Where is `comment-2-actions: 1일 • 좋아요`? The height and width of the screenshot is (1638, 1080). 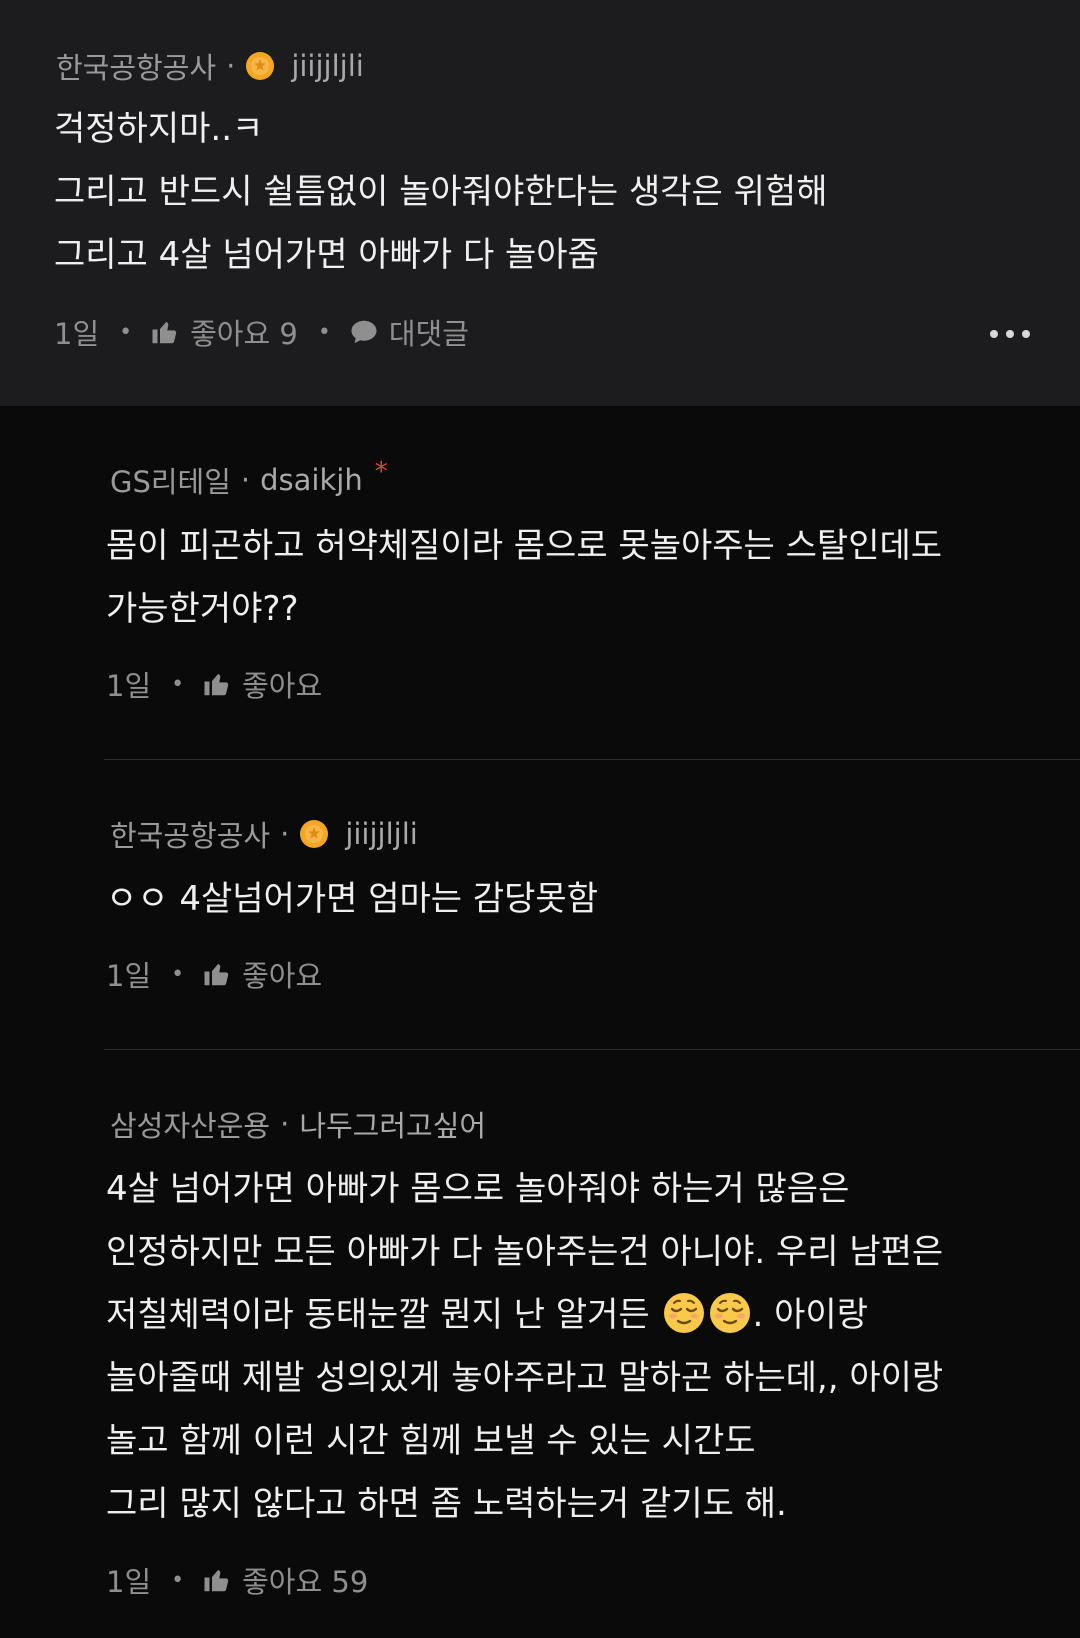 comment-2-actions: 1일 • 좋아요 is located at coordinates (214, 684).